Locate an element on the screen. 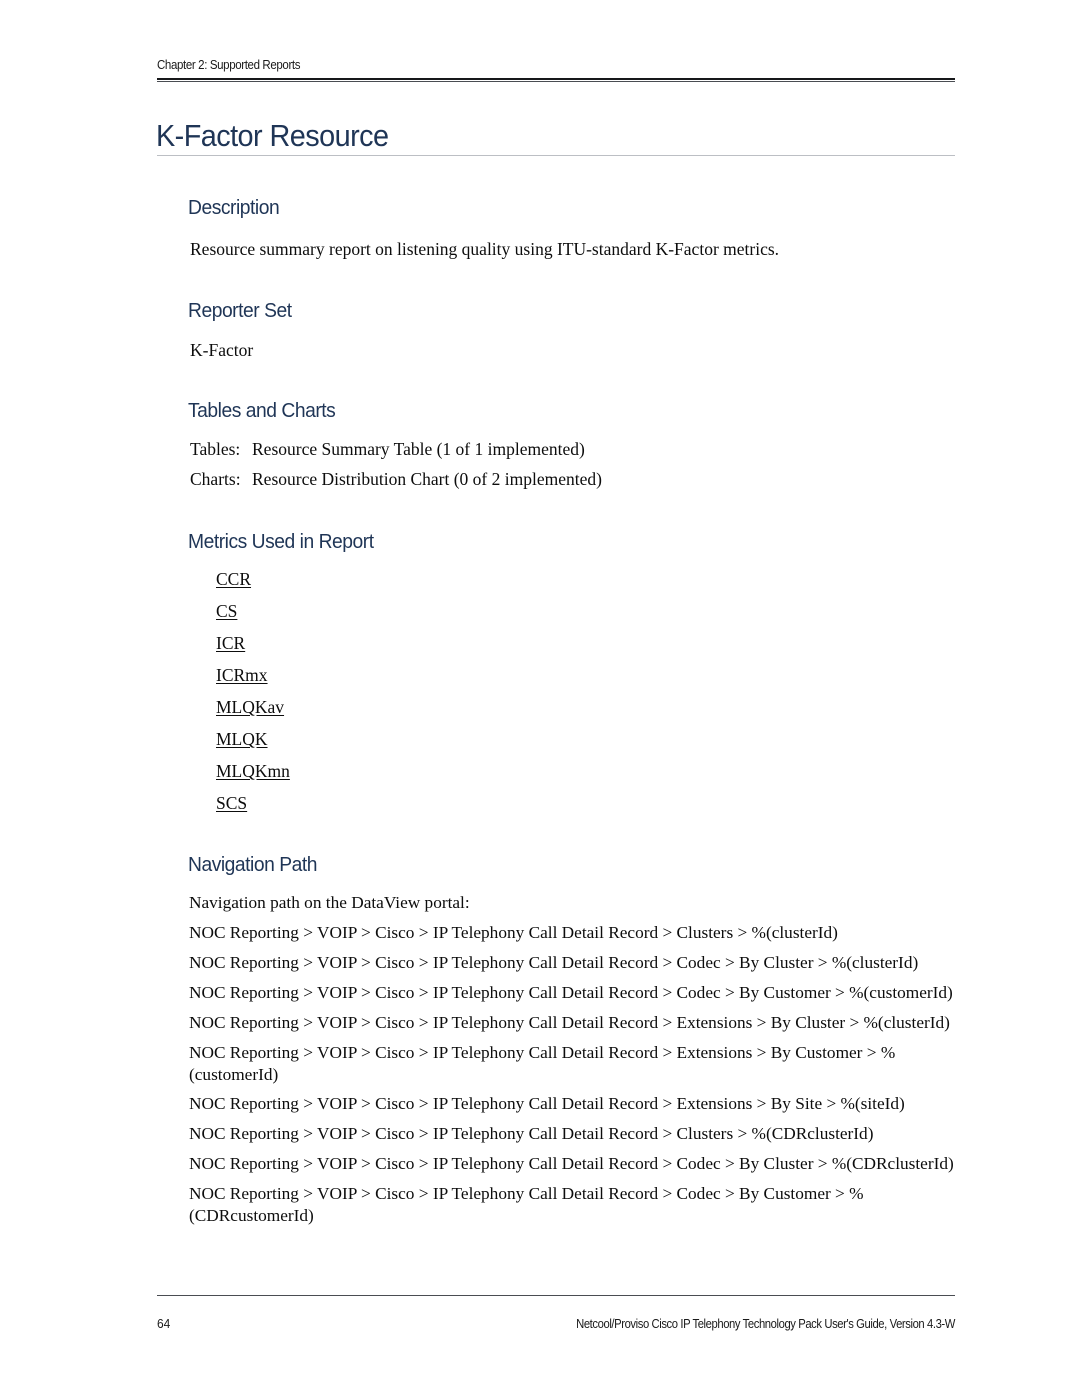  metric-item: CCR is located at coordinates (233, 579).